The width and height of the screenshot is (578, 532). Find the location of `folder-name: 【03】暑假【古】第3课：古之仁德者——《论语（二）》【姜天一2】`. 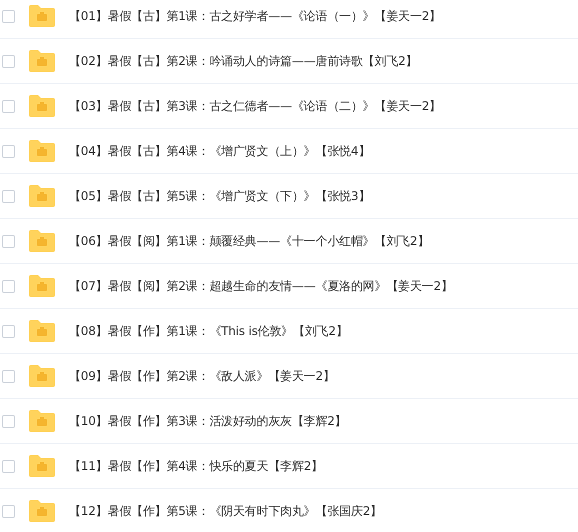

folder-name: 【03】暑假【古】第3课：古之仁德者——《论语（二）》【姜天一2】 is located at coordinates (255, 106).